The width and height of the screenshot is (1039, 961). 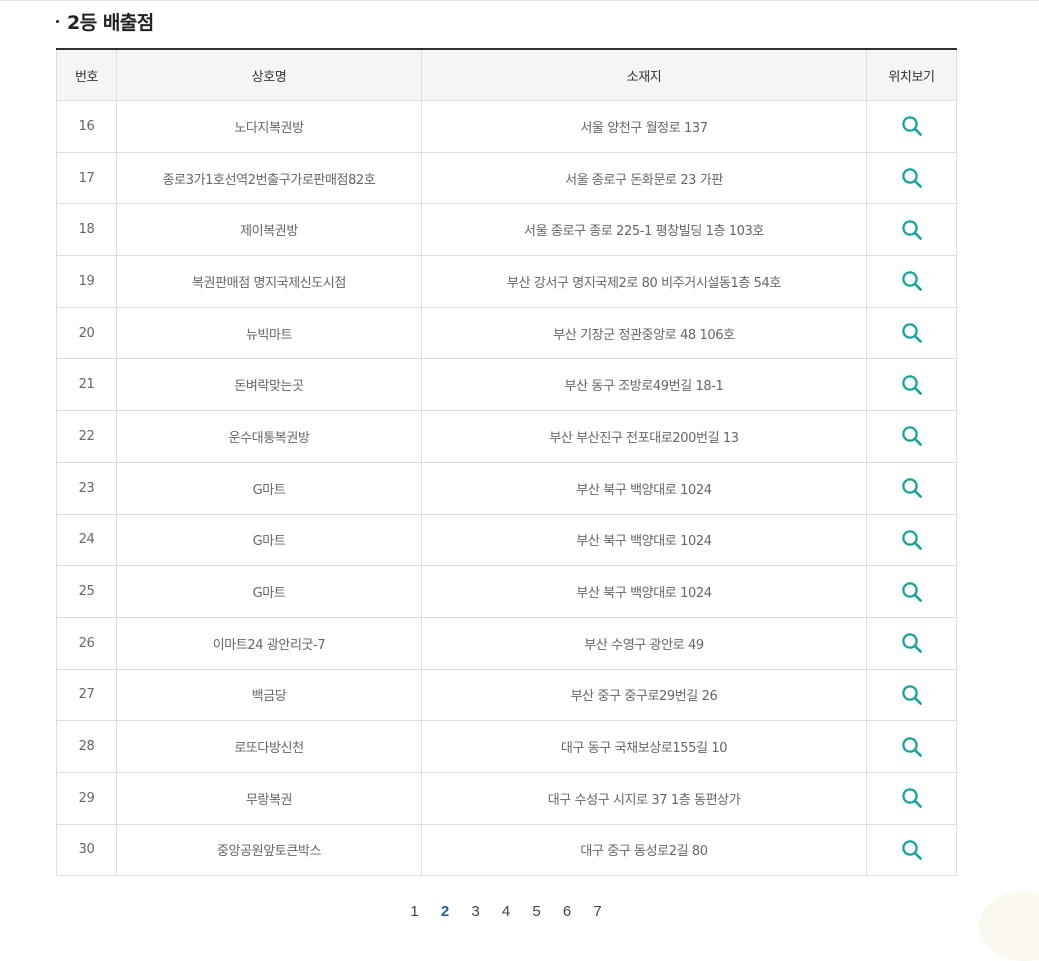 I want to click on row-number: 28, so click(x=86, y=746).